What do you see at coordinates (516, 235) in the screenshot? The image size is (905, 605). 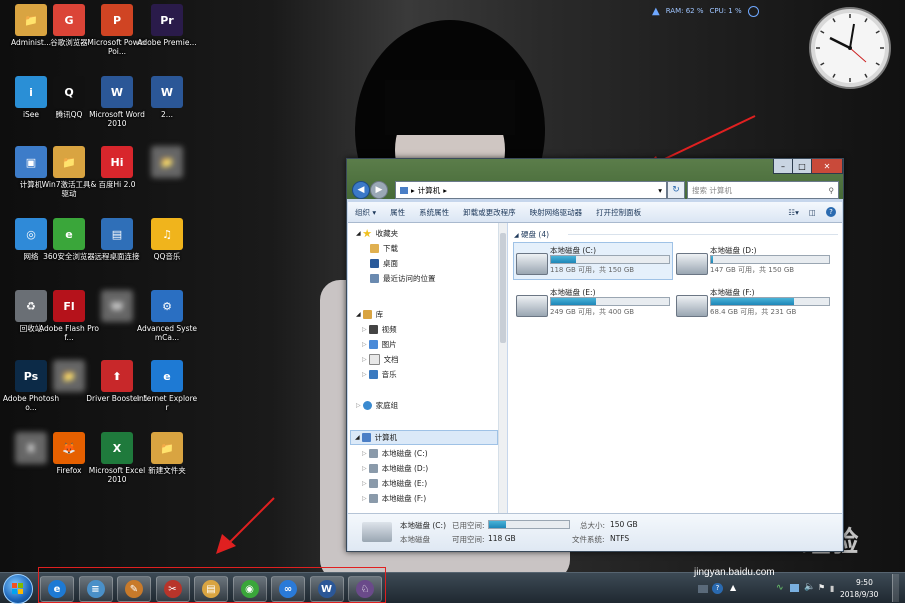 I see `collapse-icon: ◢` at bounding box center [516, 235].